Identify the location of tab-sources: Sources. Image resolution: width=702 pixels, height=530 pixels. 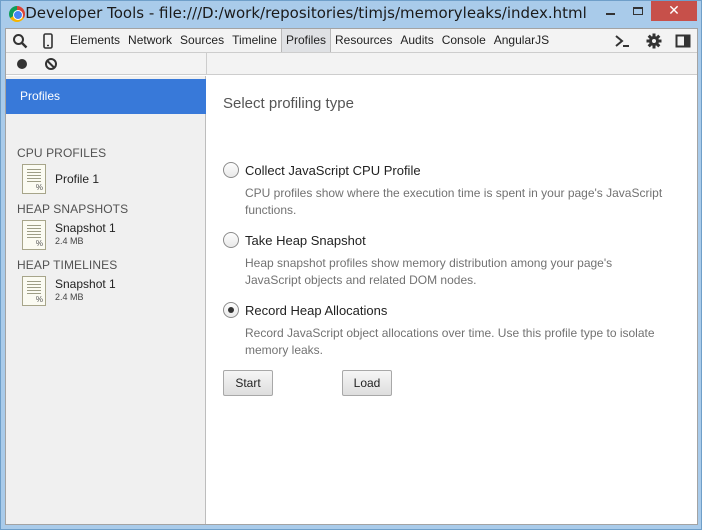
(202, 40).